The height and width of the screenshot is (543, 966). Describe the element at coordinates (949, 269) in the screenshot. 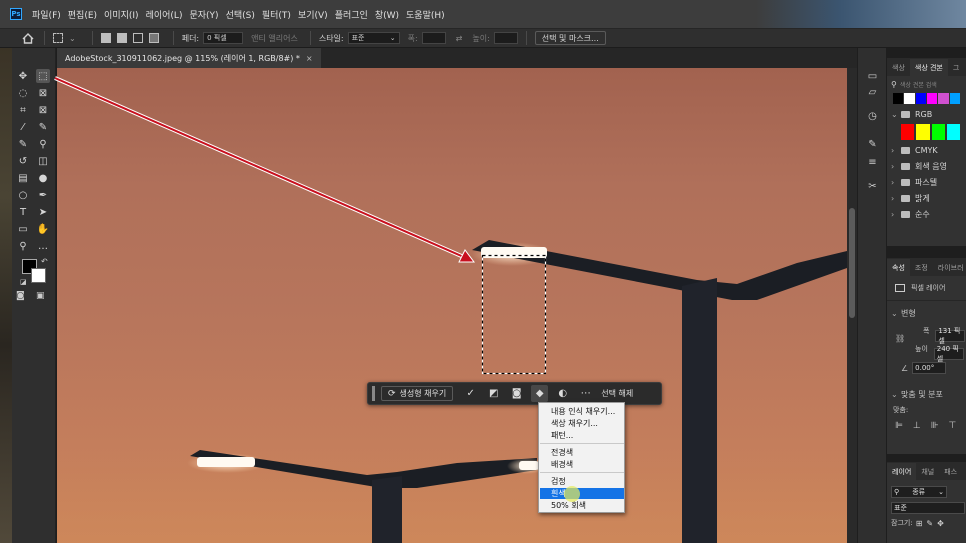

I see `tab-libraries: 라이브러` at that location.